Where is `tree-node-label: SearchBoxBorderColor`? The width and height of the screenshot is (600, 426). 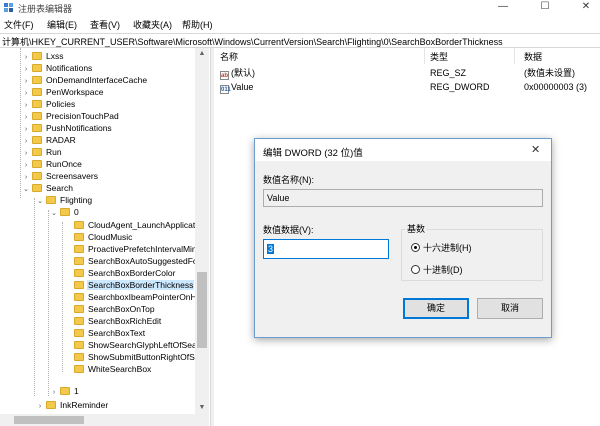 tree-node-label: SearchBoxBorderColor is located at coordinates (132, 273).